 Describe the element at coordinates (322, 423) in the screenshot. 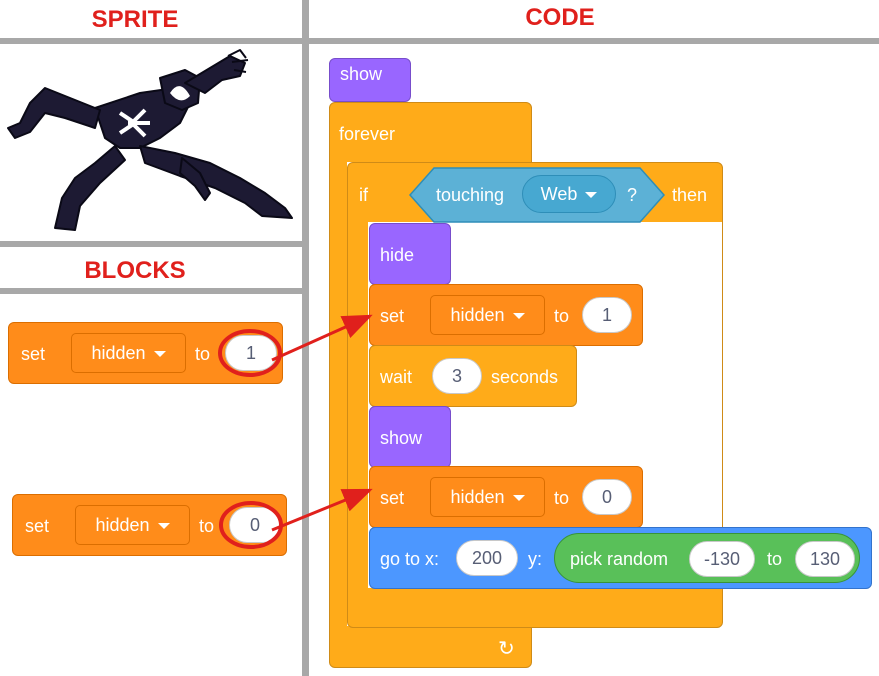

I see `arrow-layer` at that location.